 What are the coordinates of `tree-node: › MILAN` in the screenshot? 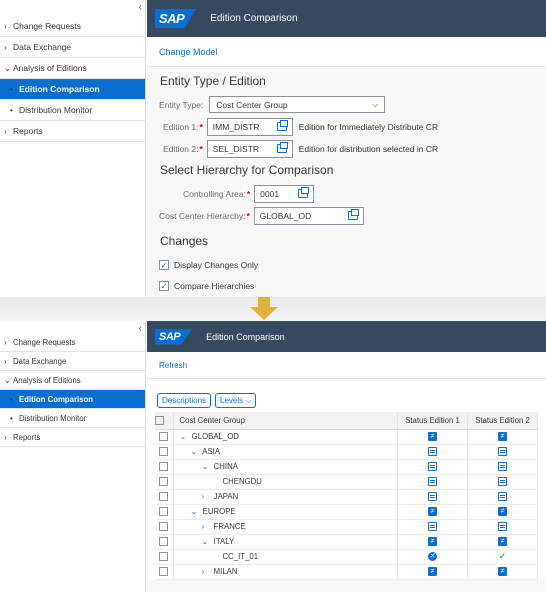 It's located at (285, 572).